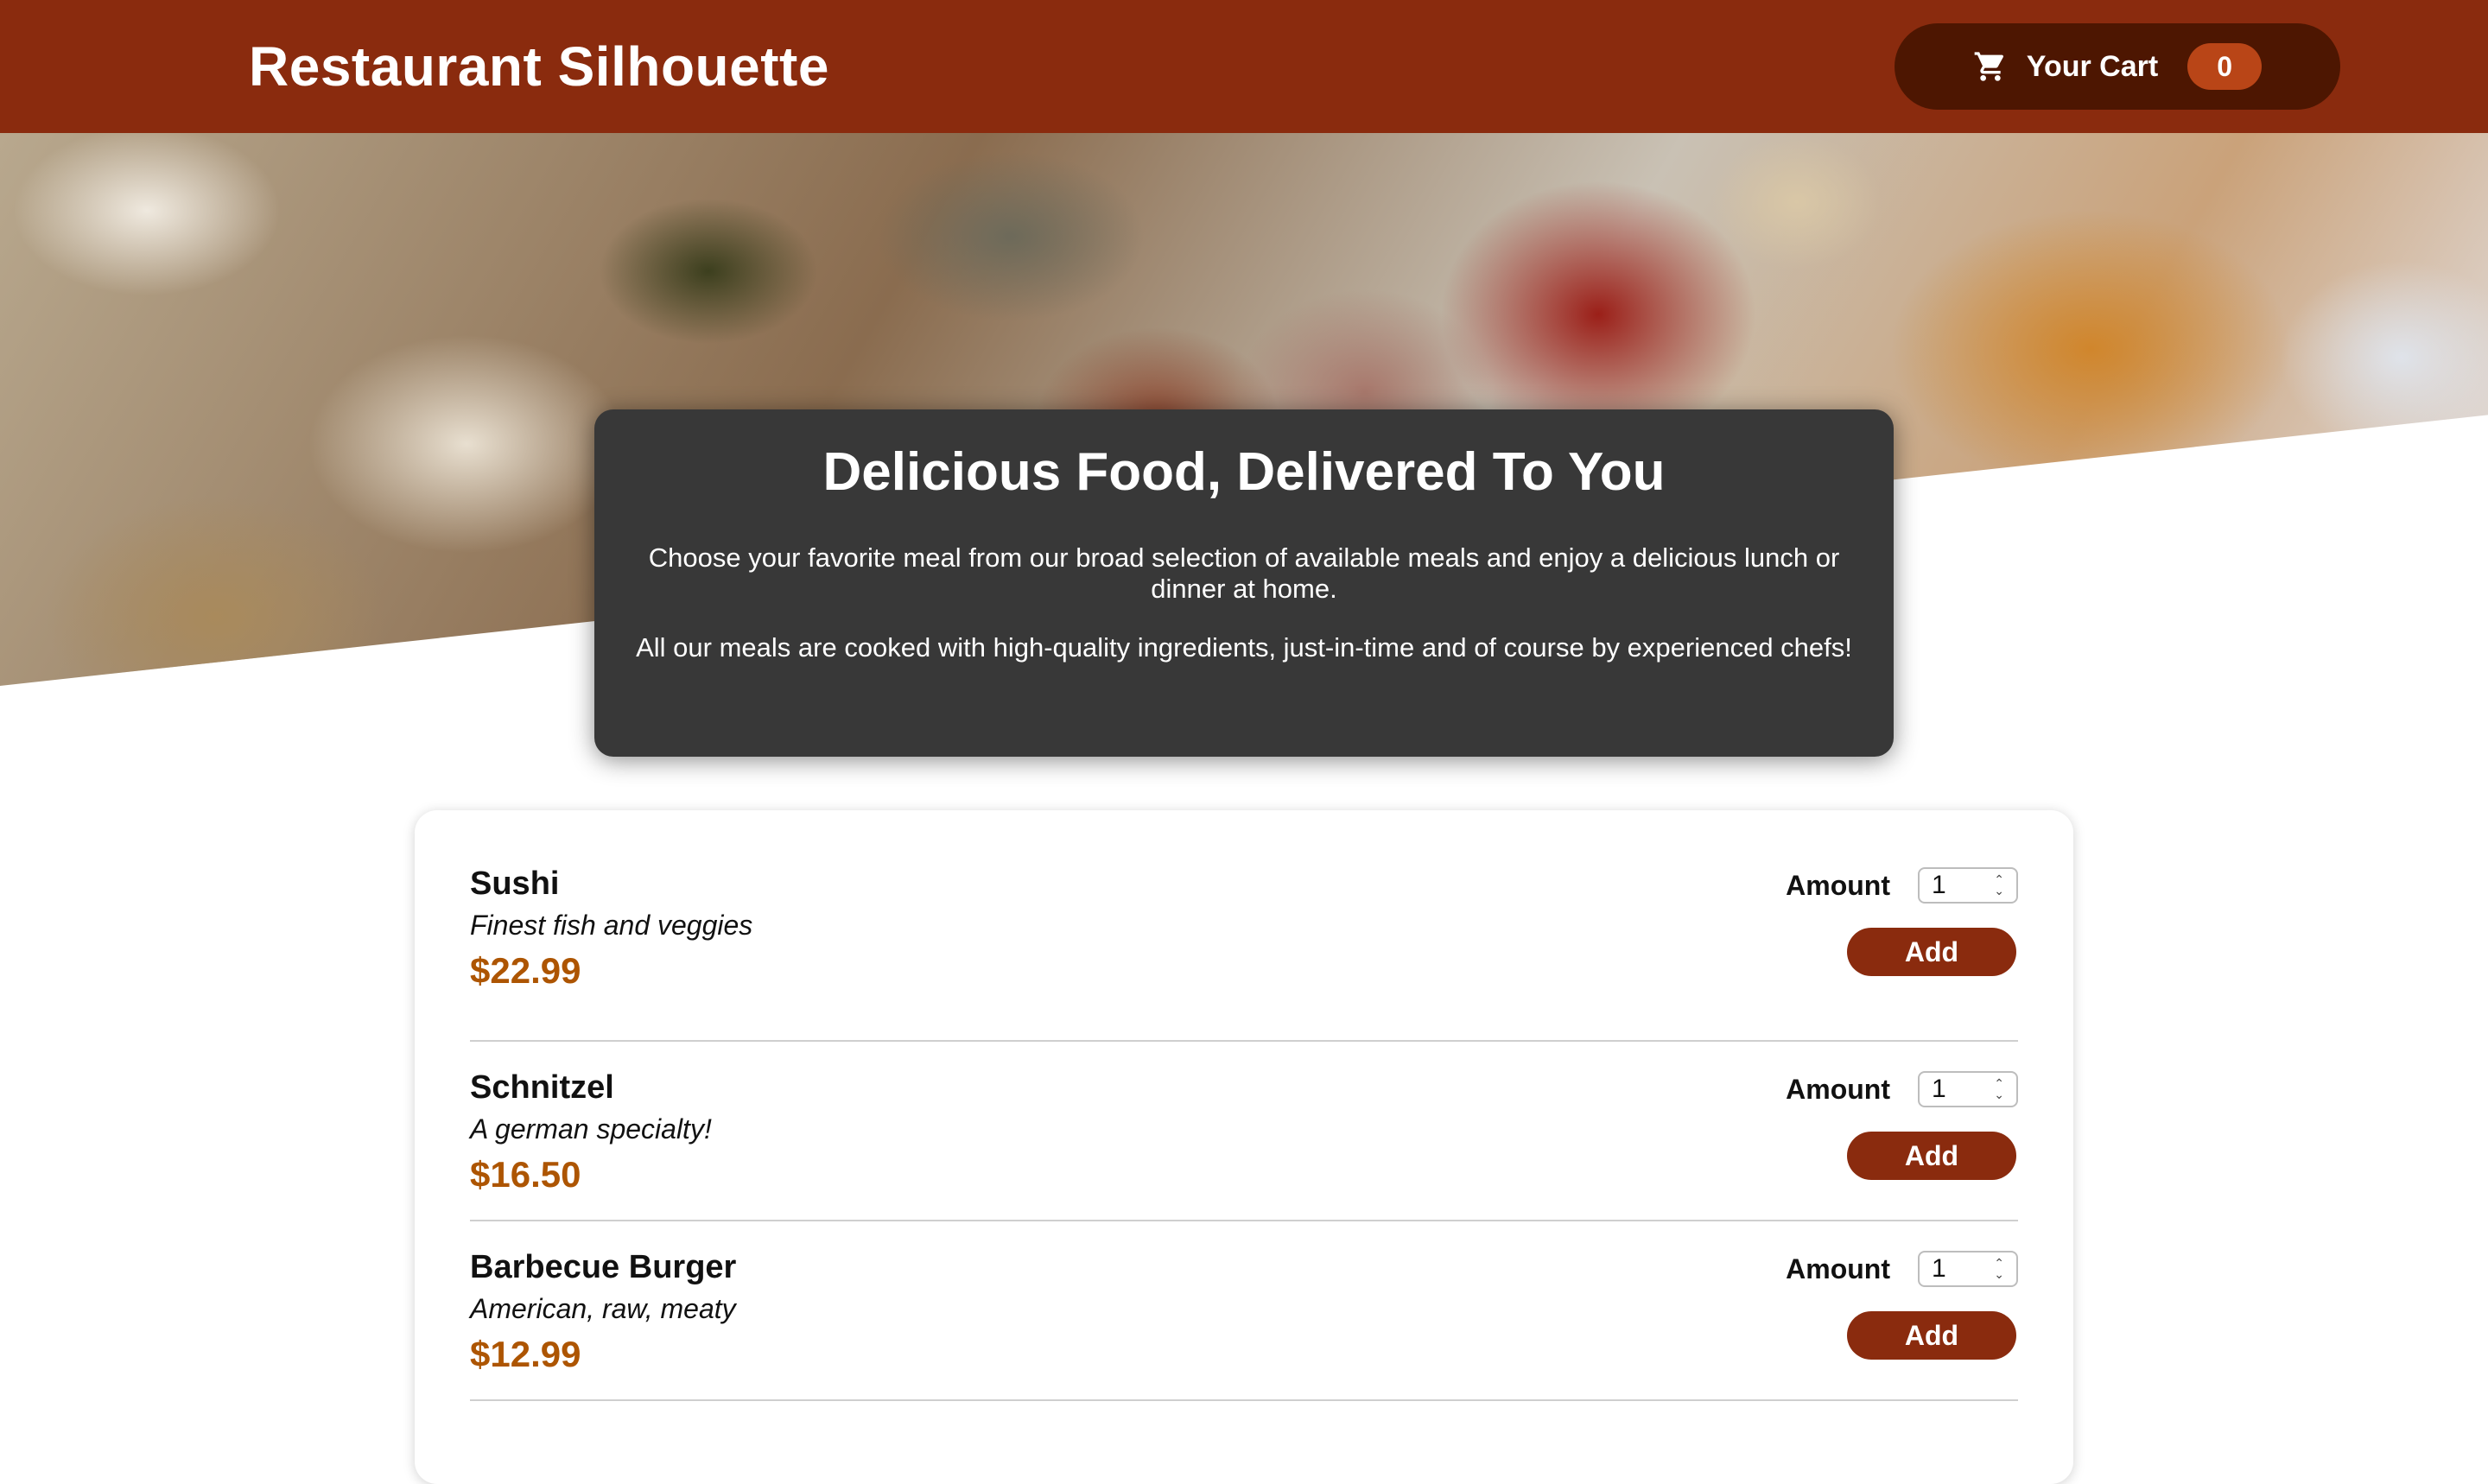 The image size is (2488, 1484). I want to click on meal-description: A german specialty!, so click(591, 1129).